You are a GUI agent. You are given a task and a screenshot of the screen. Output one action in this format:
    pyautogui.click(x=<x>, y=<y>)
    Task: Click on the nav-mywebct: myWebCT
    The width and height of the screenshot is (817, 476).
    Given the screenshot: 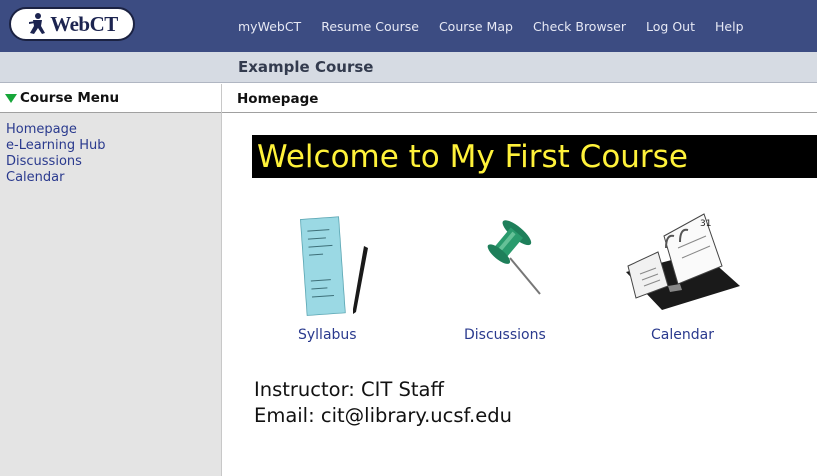 What is the action you would take?
    pyautogui.click(x=269, y=26)
    